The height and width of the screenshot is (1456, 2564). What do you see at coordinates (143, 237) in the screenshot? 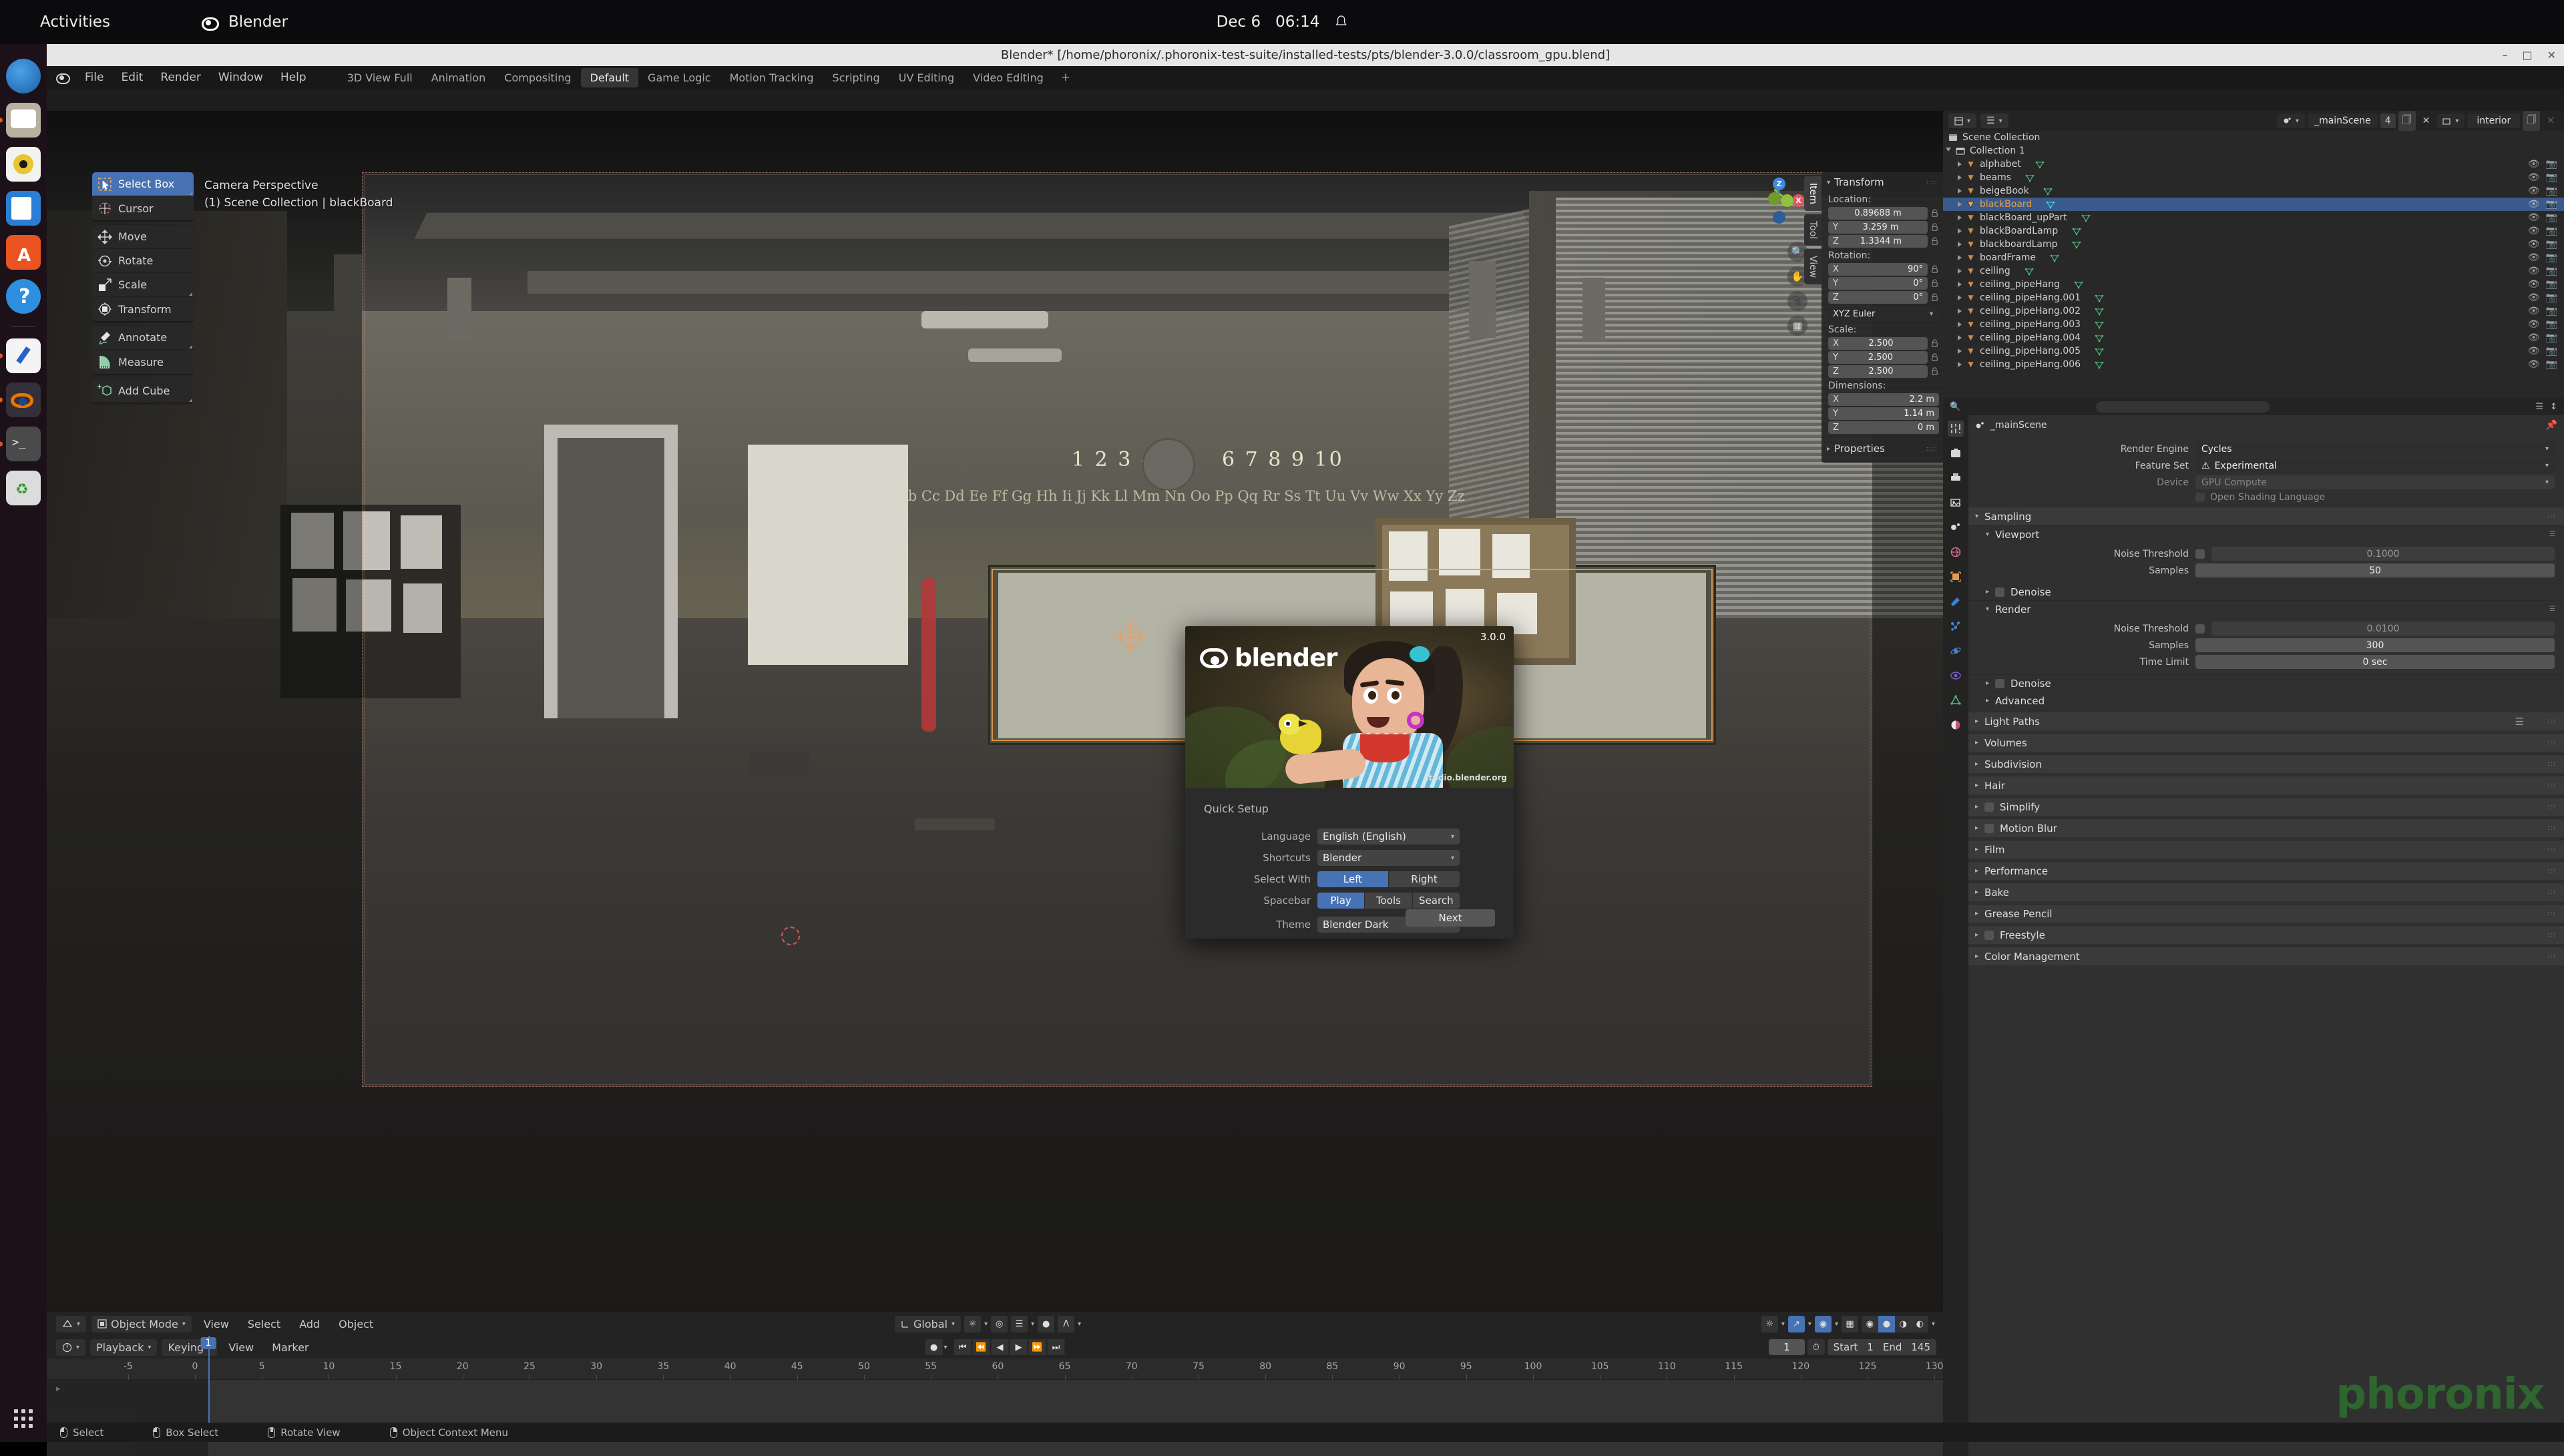
I see `tool-move: Move` at bounding box center [143, 237].